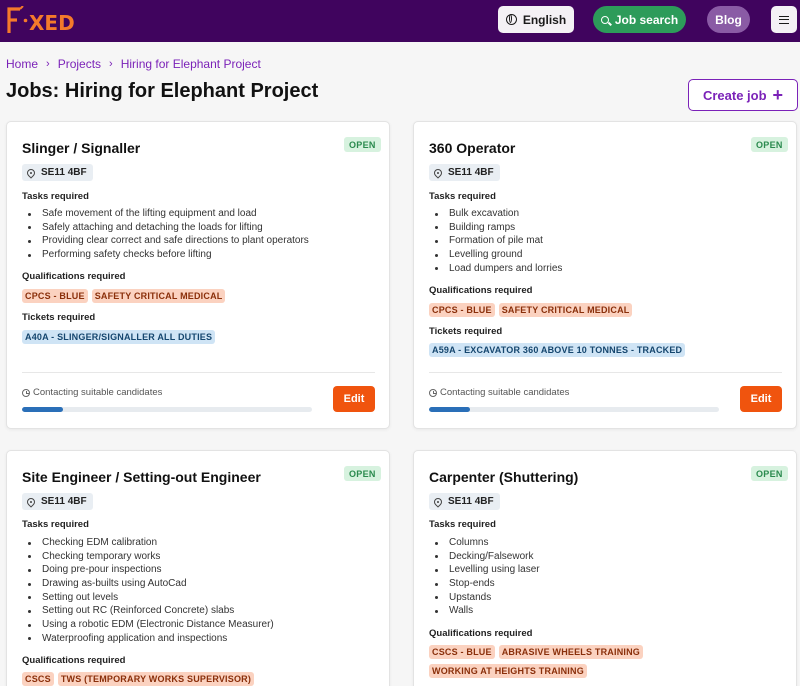 The height and width of the screenshot is (686, 800). Describe the element at coordinates (604, 19) in the screenshot. I see `search-icon` at that location.